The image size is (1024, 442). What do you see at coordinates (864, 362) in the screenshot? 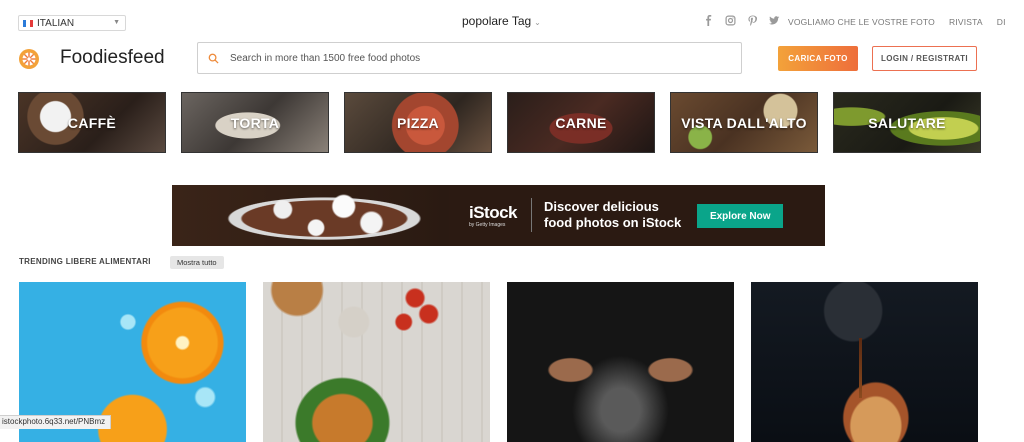
I see `photo-syrup-pancakes` at bounding box center [864, 362].